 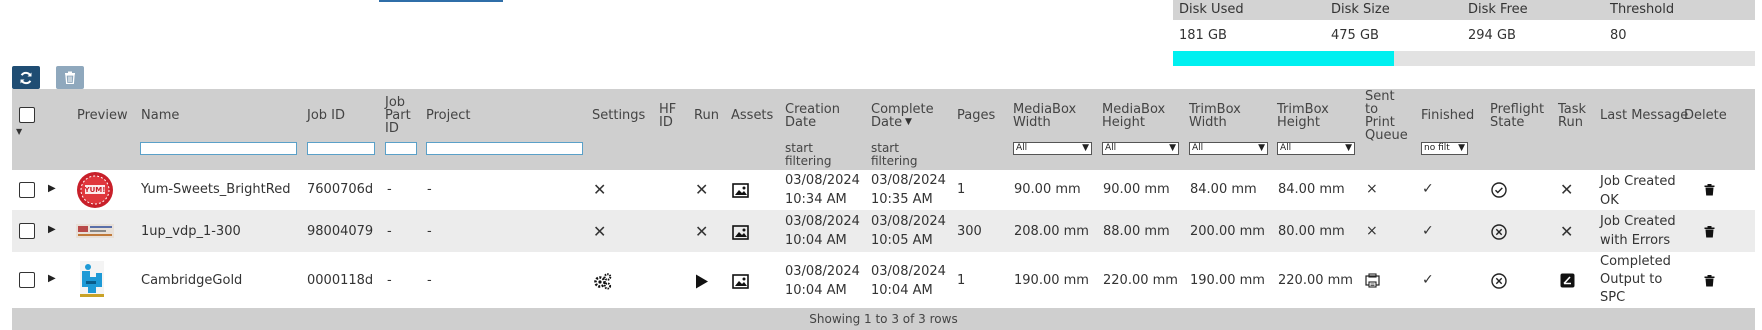 I want to click on col-settings: Settings, so click(x=618, y=115).